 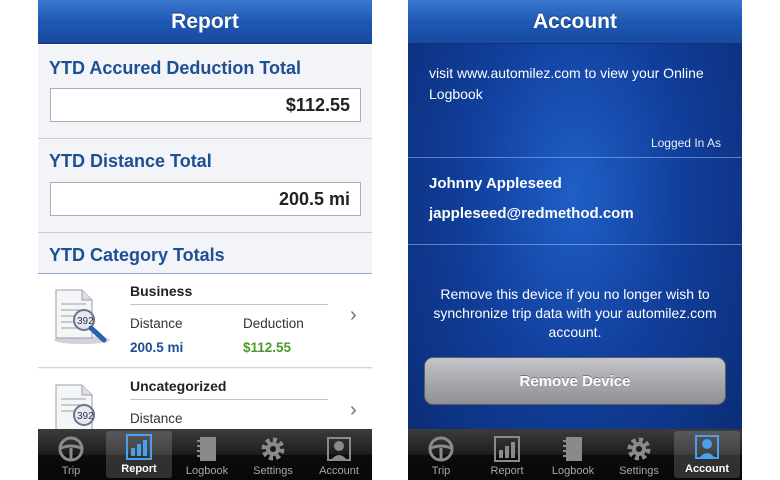 I want to click on remove-device-label: Remove Device, so click(x=575, y=381).